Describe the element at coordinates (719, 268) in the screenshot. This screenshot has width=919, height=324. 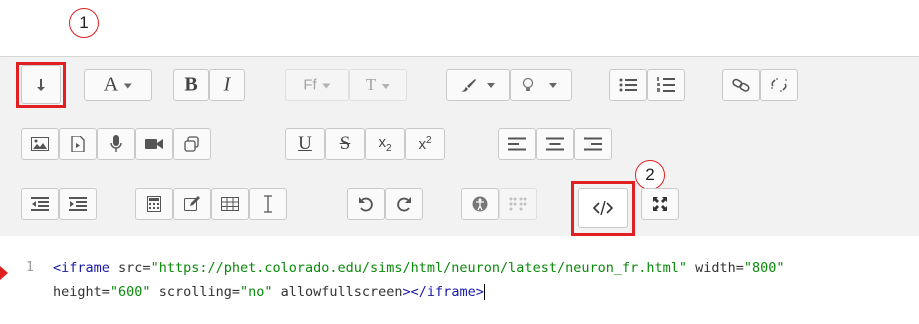
I see `code-attr-width: width=` at that location.